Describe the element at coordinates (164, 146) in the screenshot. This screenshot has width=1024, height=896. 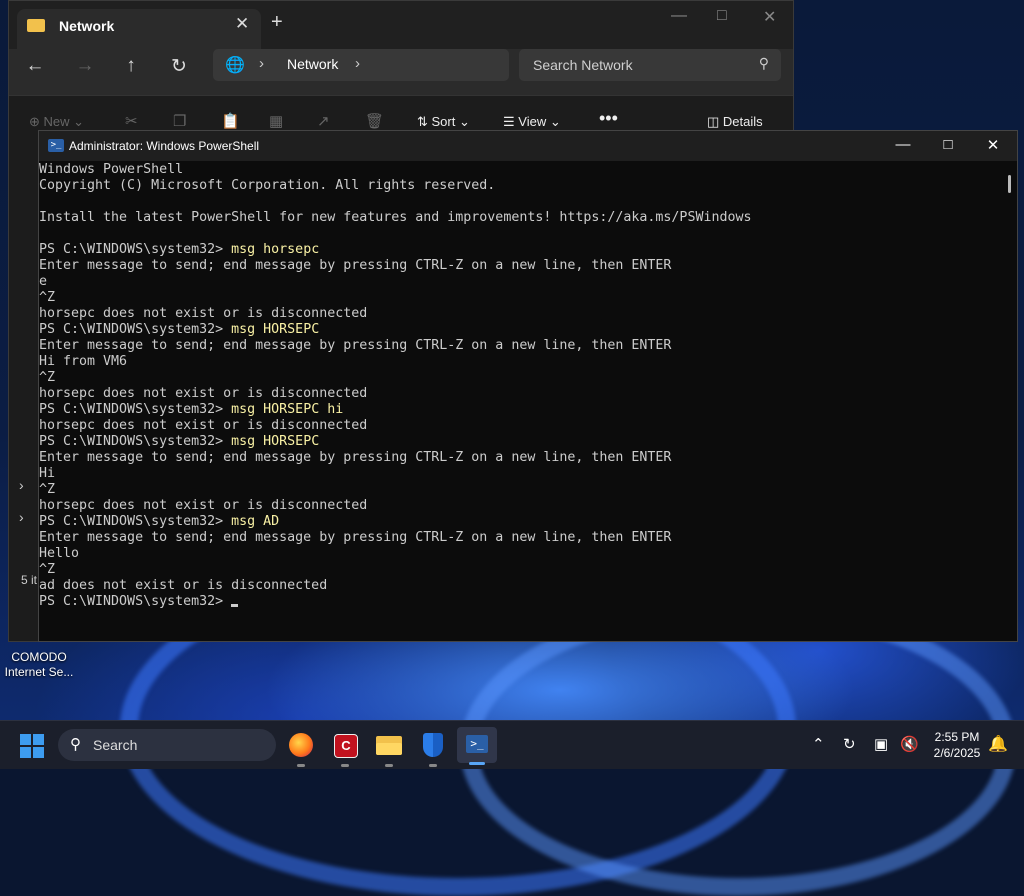
I see `window-title: Administrator: Windows PowerShell` at that location.